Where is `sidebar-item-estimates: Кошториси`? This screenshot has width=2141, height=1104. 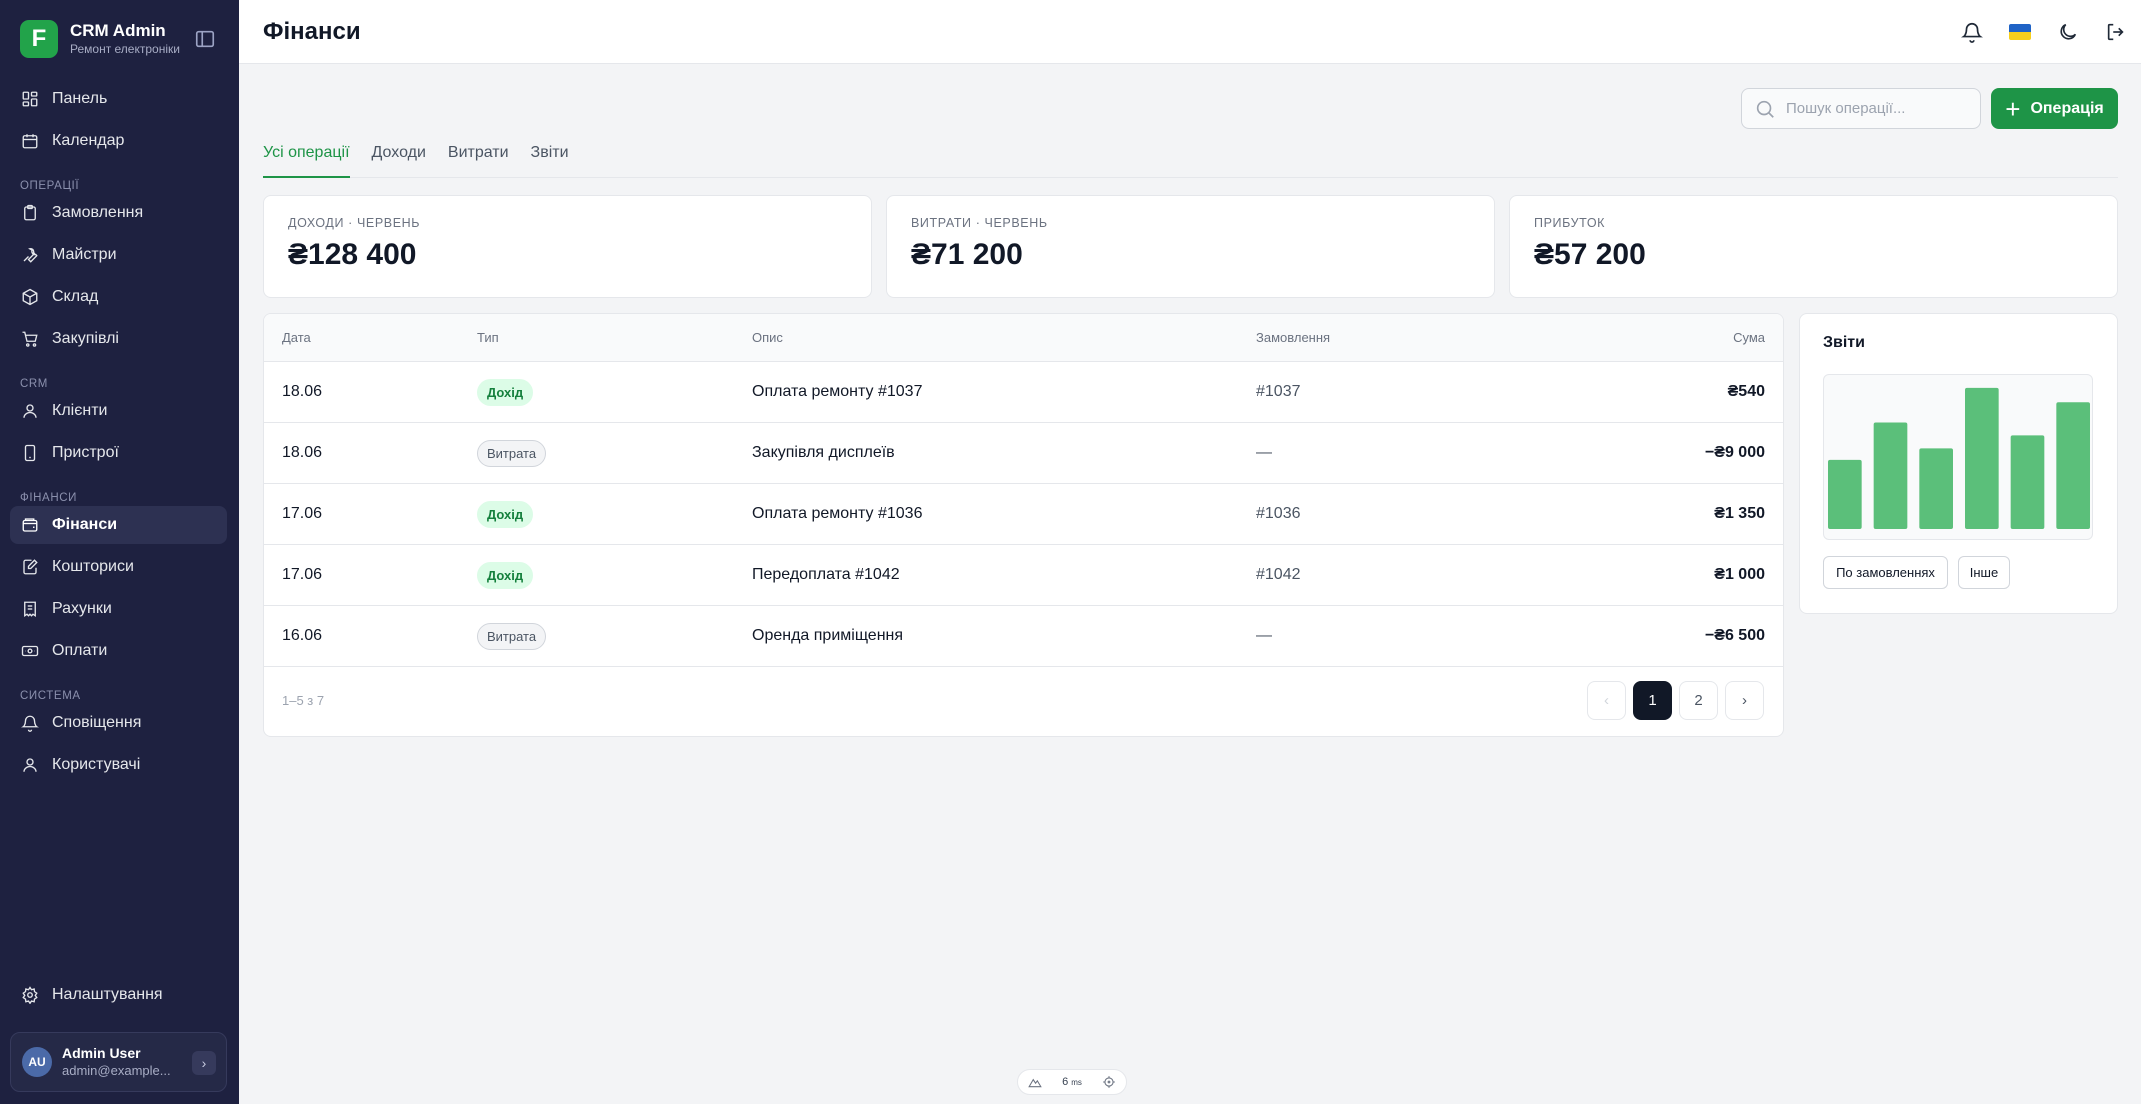
sidebar-item-estimates: Кошториси is located at coordinates (118, 567).